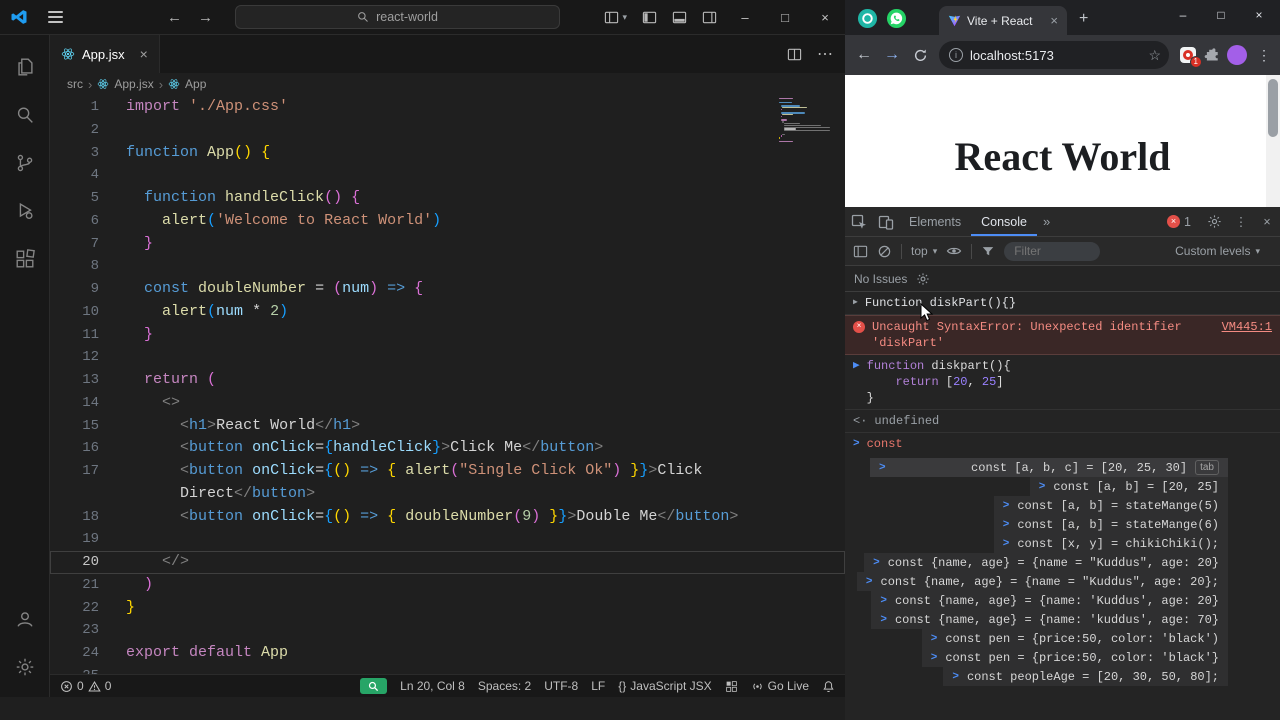 This screenshot has height=720, width=1280. What do you see at coordinates (649, 17) in the screenshot?
I see `toggle-sidebar-icon` at bounding box center [649, 17].